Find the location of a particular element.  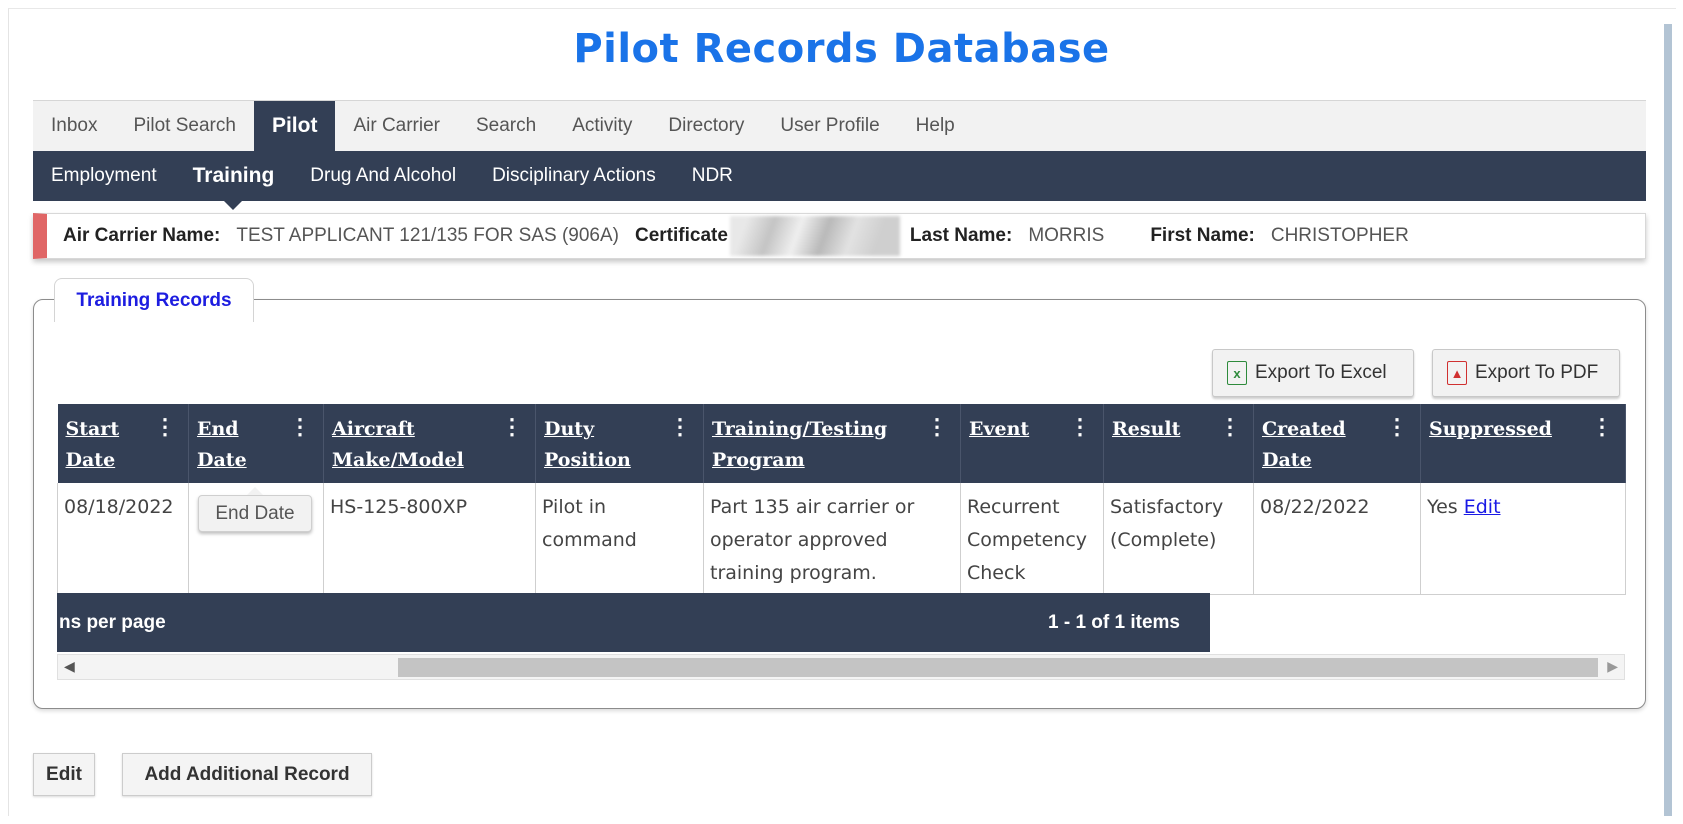

row-edit-link: Edit is located at coordinates (1482, 507).